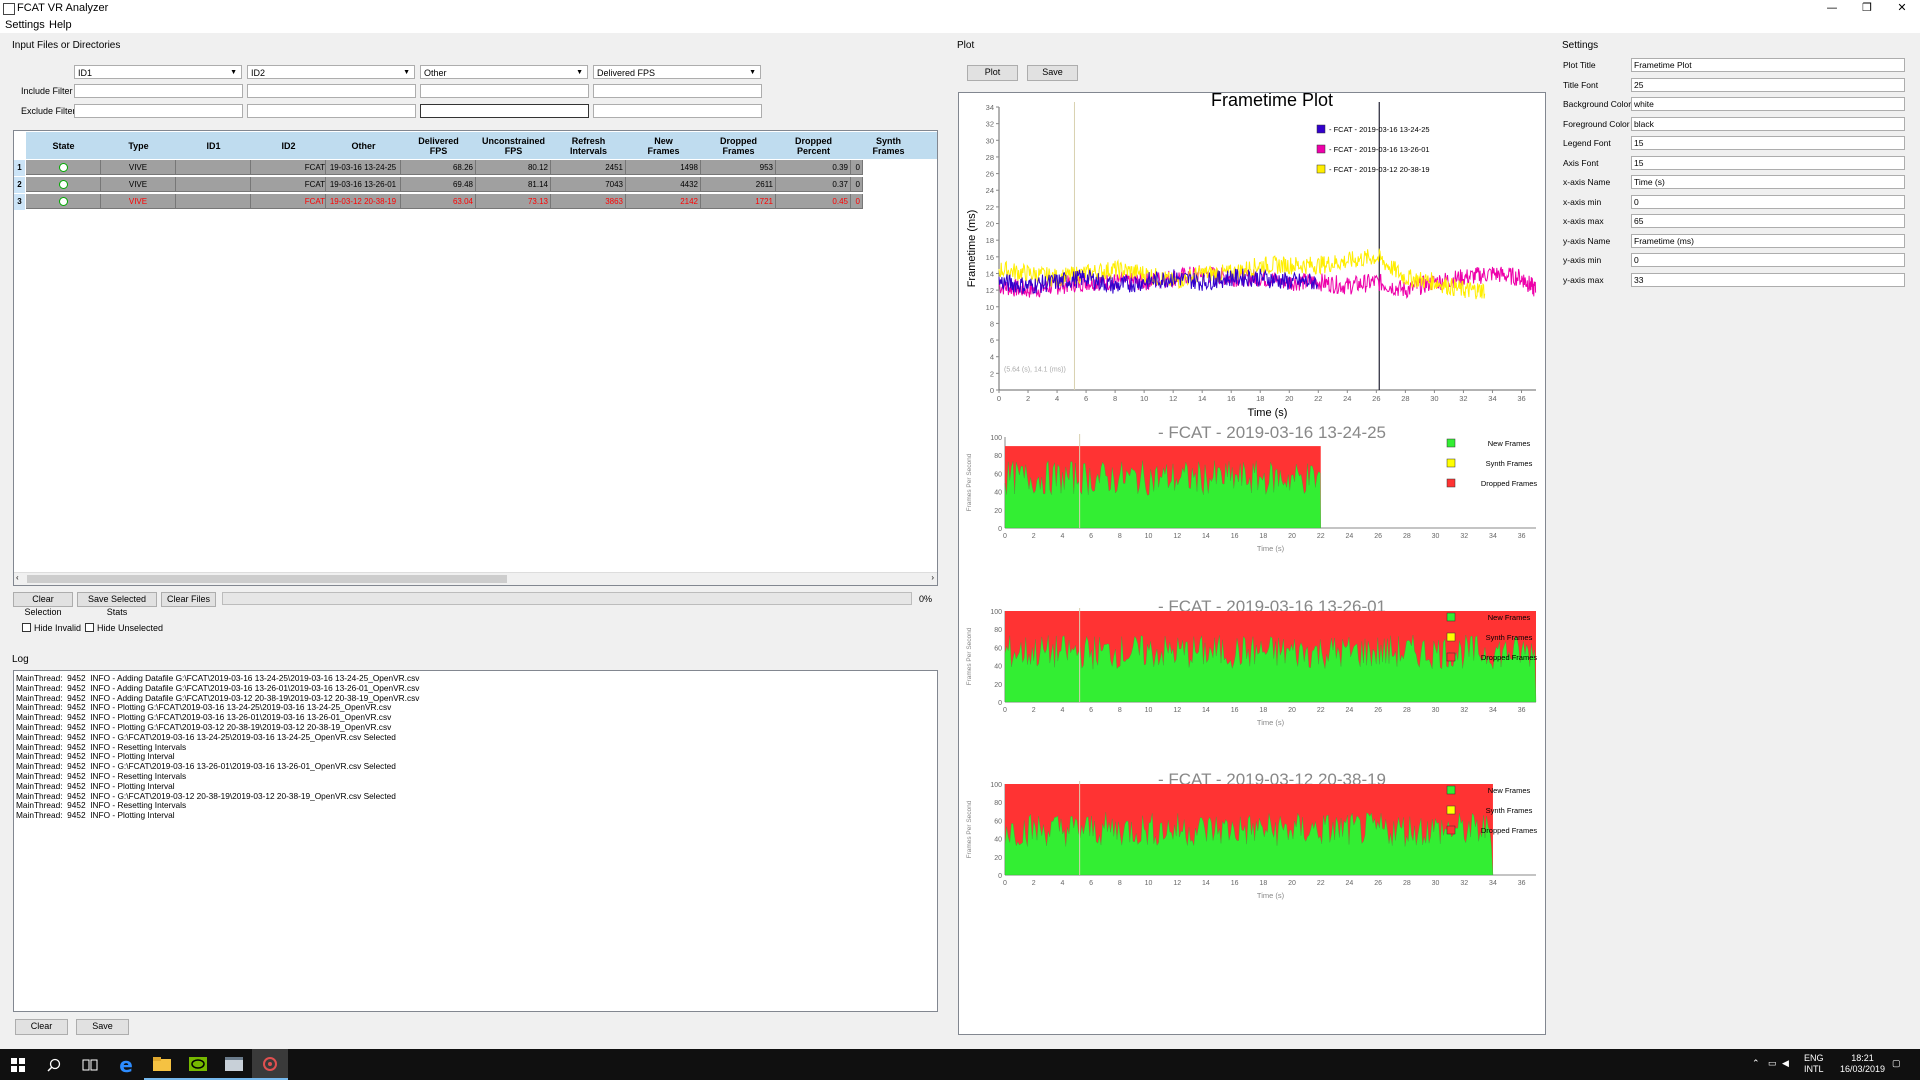  I want to click on fcat-analyzer-taskbar-icon, so click(270, 1064).